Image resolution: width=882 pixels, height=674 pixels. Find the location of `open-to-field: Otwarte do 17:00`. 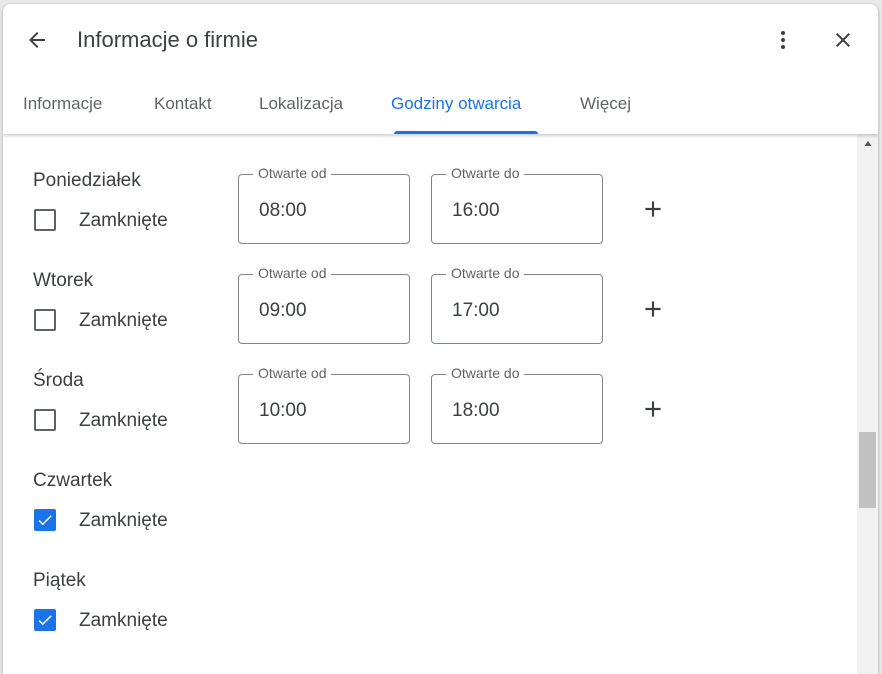

open-to-field: Otwarte do 17:00 is located at coordinates (517, 304).